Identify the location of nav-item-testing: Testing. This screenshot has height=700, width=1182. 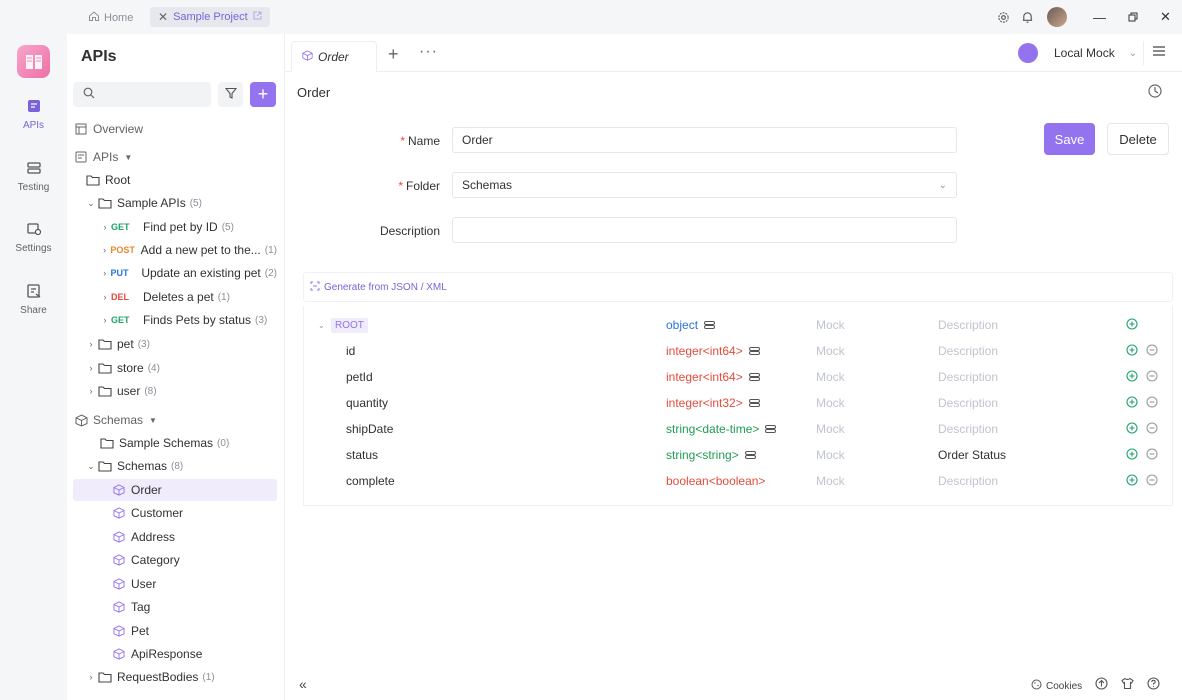
(33, 176).